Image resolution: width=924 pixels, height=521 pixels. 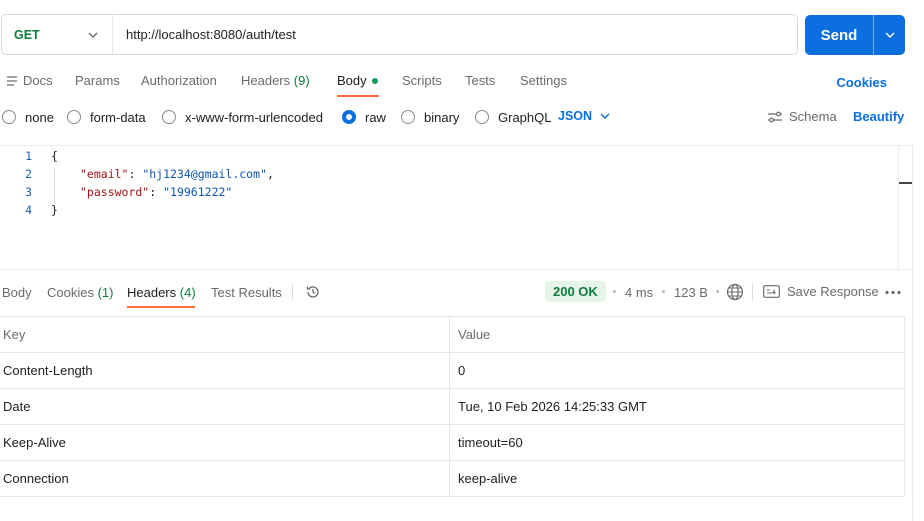 I want to click on radio-binary-label: binary, so click(x=442, y=117).